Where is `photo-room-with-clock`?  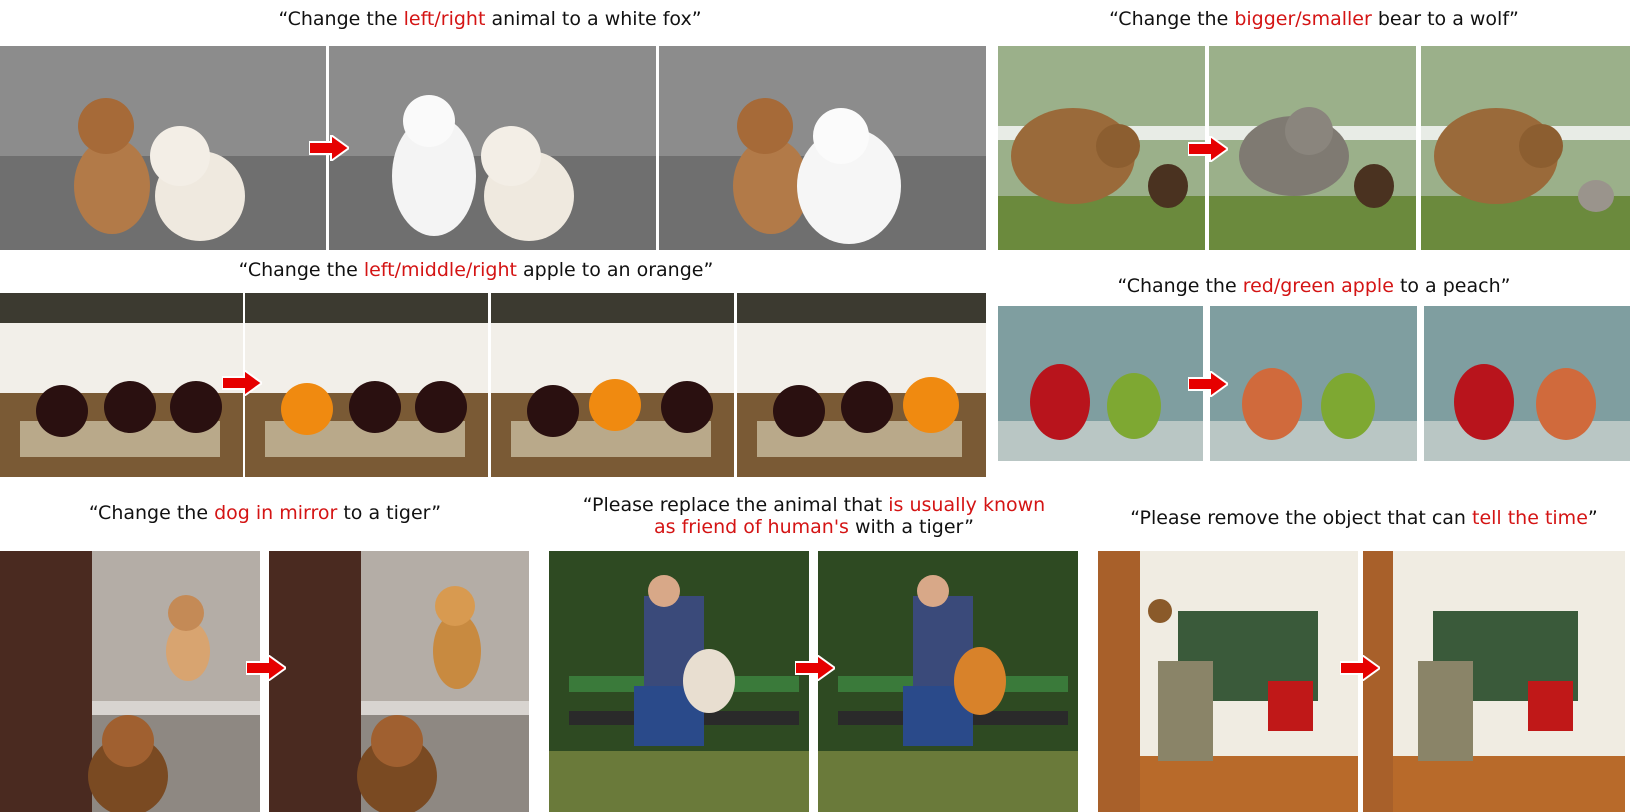 photo-room-with-clock is located at coordinates (1228, 681).